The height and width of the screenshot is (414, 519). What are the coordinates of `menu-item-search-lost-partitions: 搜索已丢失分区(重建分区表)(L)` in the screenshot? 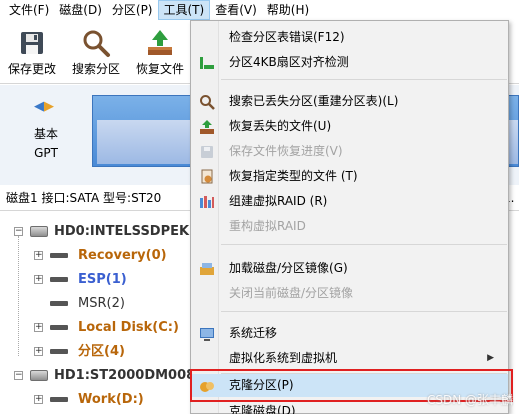 It's located at (350, 101).